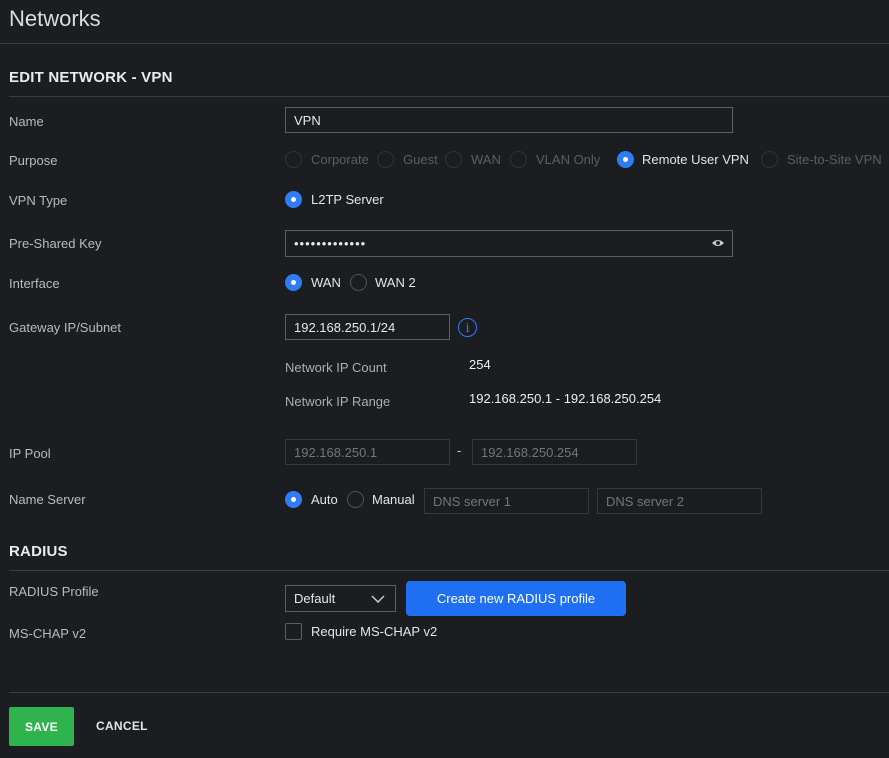  I want to click on purpose-wan-radio, so click(453, 159).